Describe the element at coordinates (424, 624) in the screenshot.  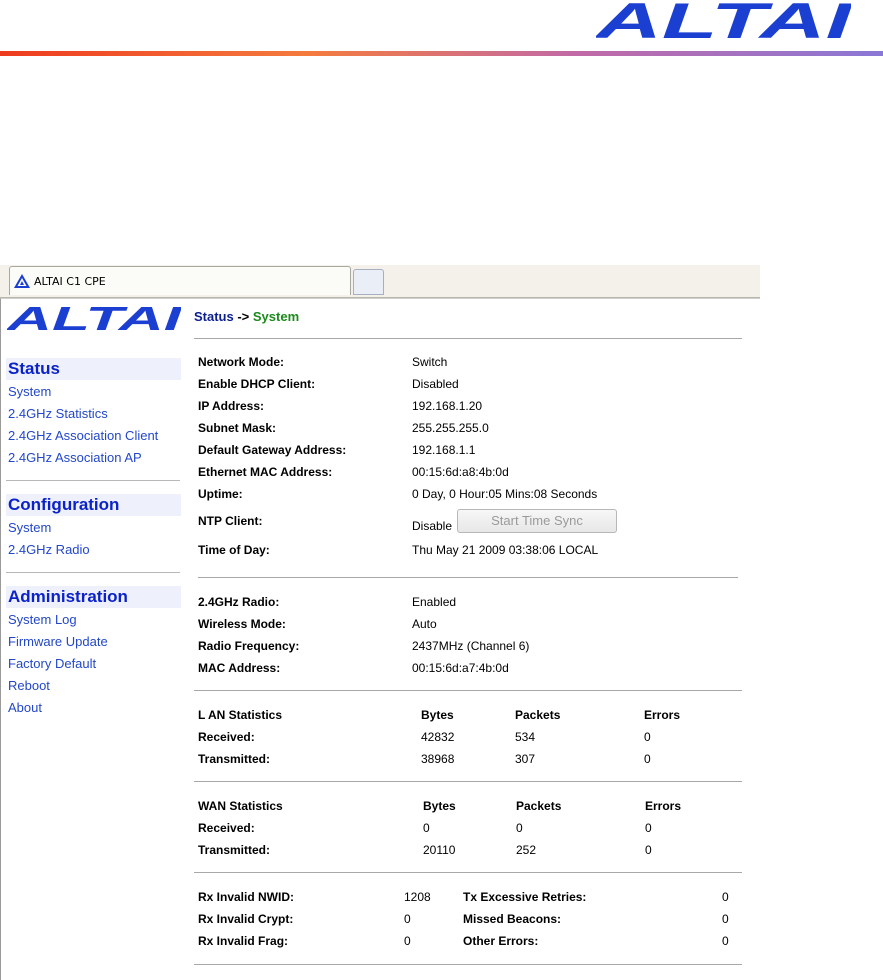
I see `wireless-mode-value: Auto` at that location.